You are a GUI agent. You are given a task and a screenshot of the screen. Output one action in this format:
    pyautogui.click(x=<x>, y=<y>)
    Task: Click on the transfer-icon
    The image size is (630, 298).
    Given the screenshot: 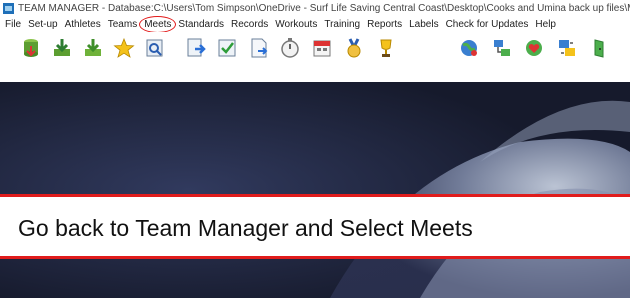 What is the action you would take?
    pyautogui.click(x=567, y=48)
    